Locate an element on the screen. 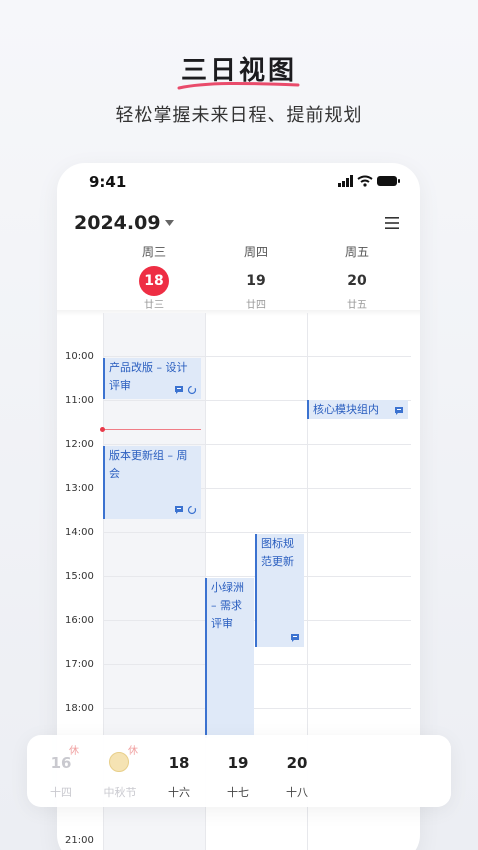  date-item: 19 十七 is located at coordinates (238, 771).